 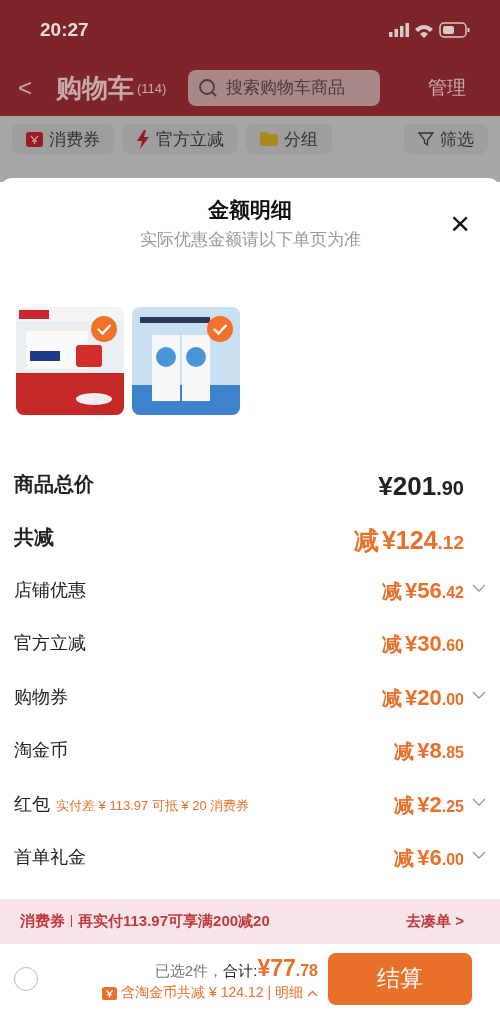 I want to click on row-label: 红包, so click(x=32, y=804).